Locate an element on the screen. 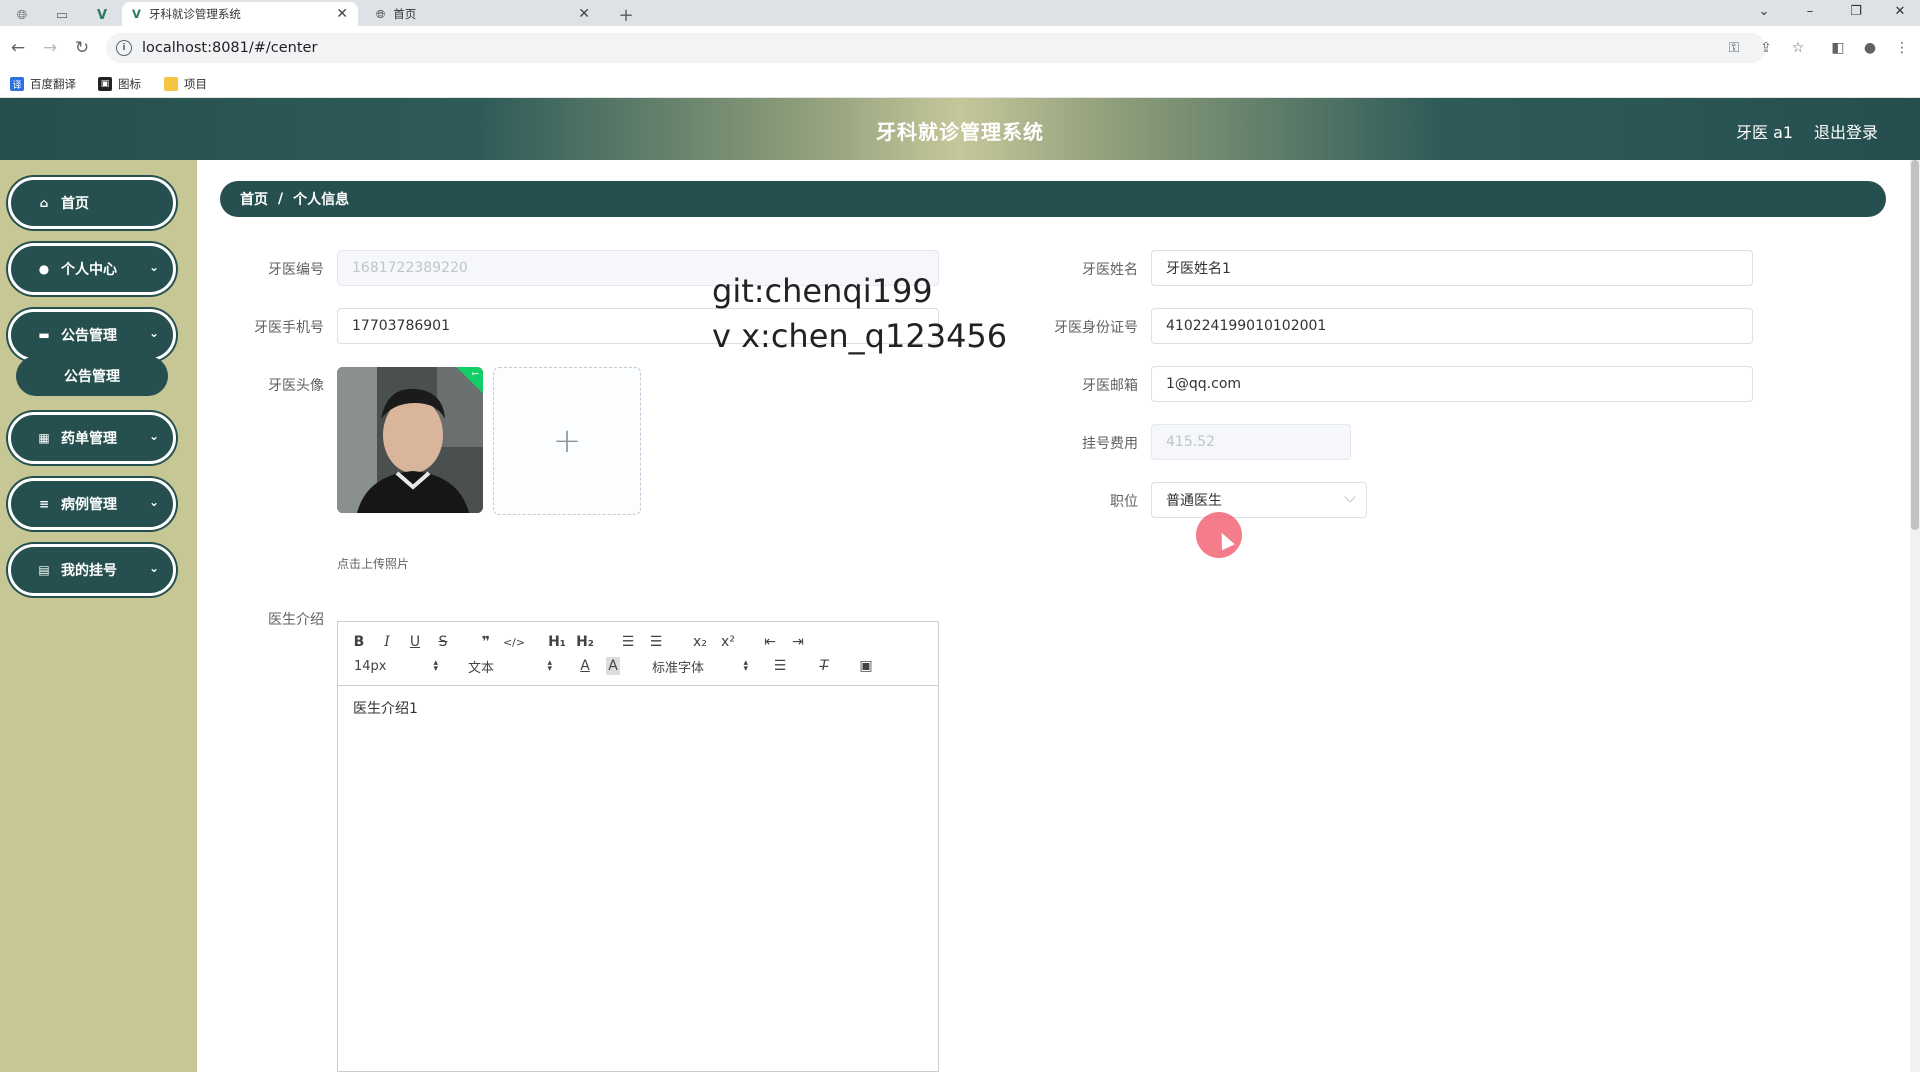 The image size is (1920, 1072). sidebar-item-prescriptions: ▦ 药单管理 ⌄ is located at coordinates (92, 438).